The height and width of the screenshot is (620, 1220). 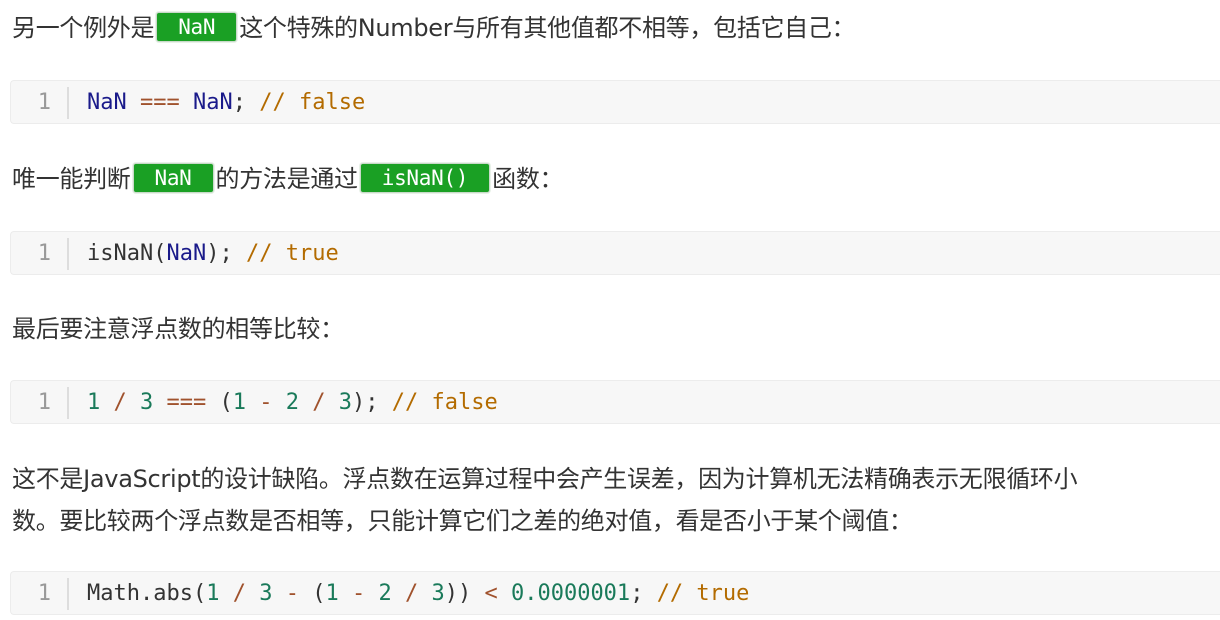 What do you see at coordinates (615, 102) in the screenshot?
I see `code-block: 1 NaN === NaN; // false` at bounding box center [615, 102].